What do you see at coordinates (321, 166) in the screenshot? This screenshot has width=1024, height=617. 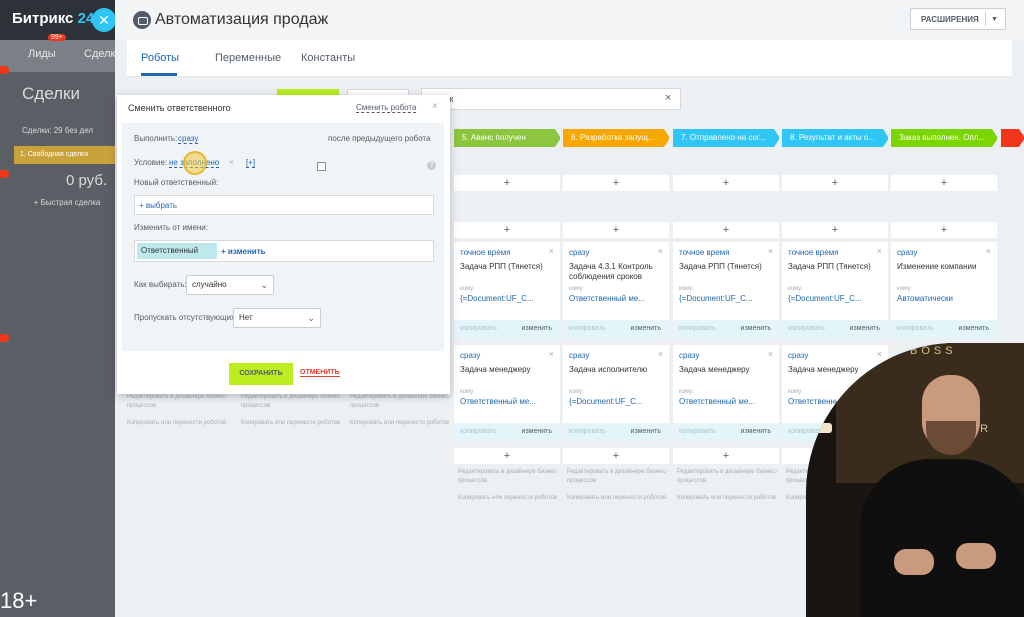 I see `after-previous-checkbox` at bounding box center [321, 166].